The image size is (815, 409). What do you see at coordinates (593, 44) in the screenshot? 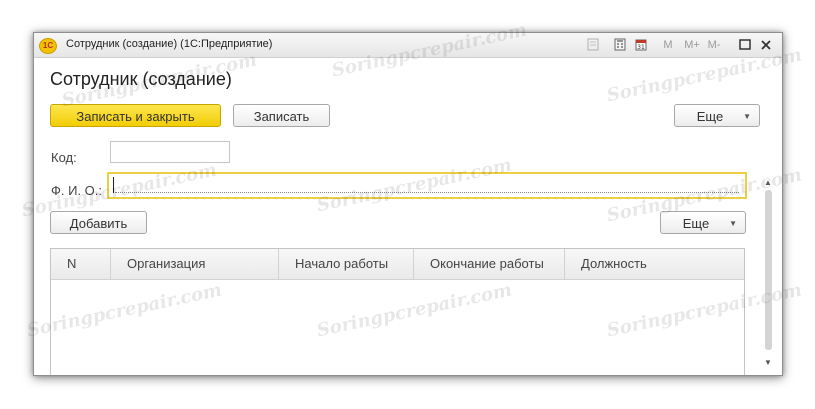
I see `favorite-icon` at bounding box center [593, 44].